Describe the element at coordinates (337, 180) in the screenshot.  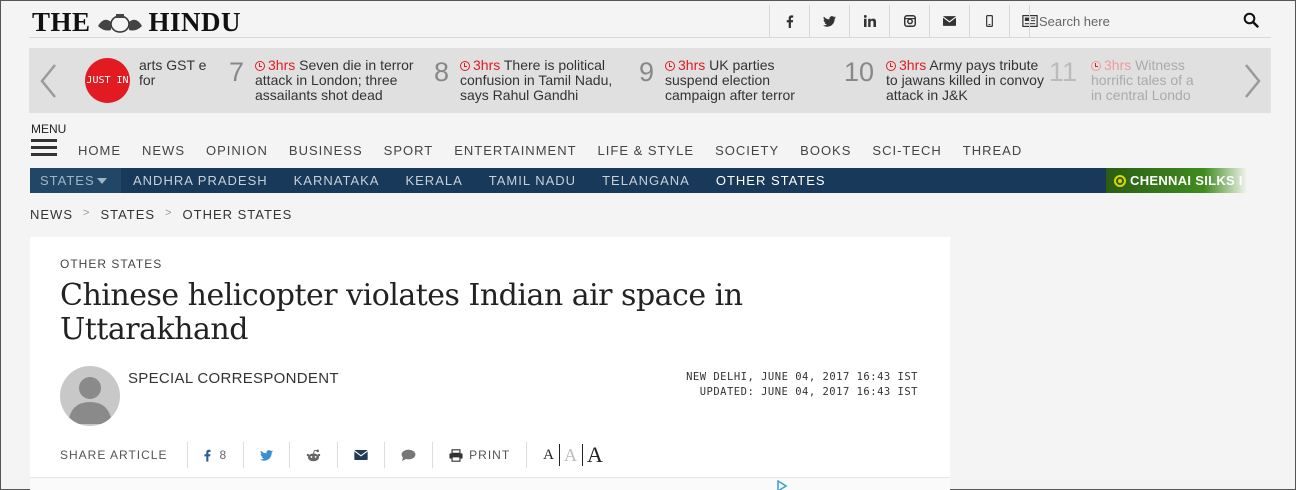
I see `state-item-karnataka: KARNATAKA` at that location.